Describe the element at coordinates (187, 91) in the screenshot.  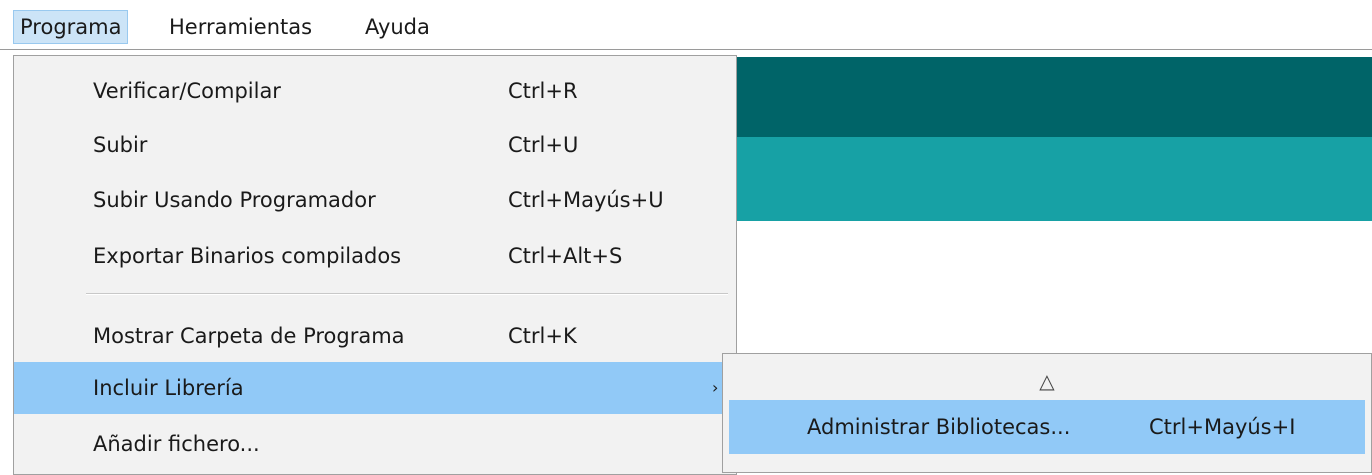
I see `menu-item-label: Verificar/Compilar` at that location.